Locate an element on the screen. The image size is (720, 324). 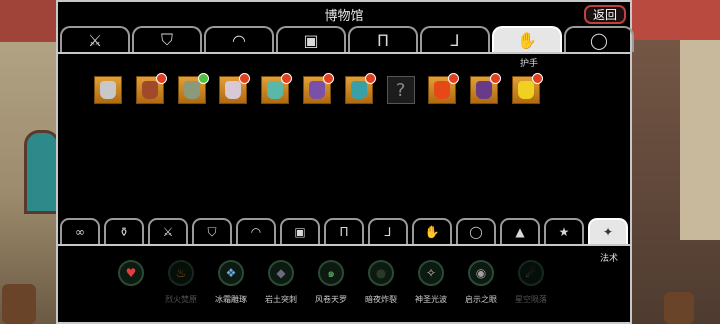
pile-icon: ▲ is located at coordinates (520, 232).